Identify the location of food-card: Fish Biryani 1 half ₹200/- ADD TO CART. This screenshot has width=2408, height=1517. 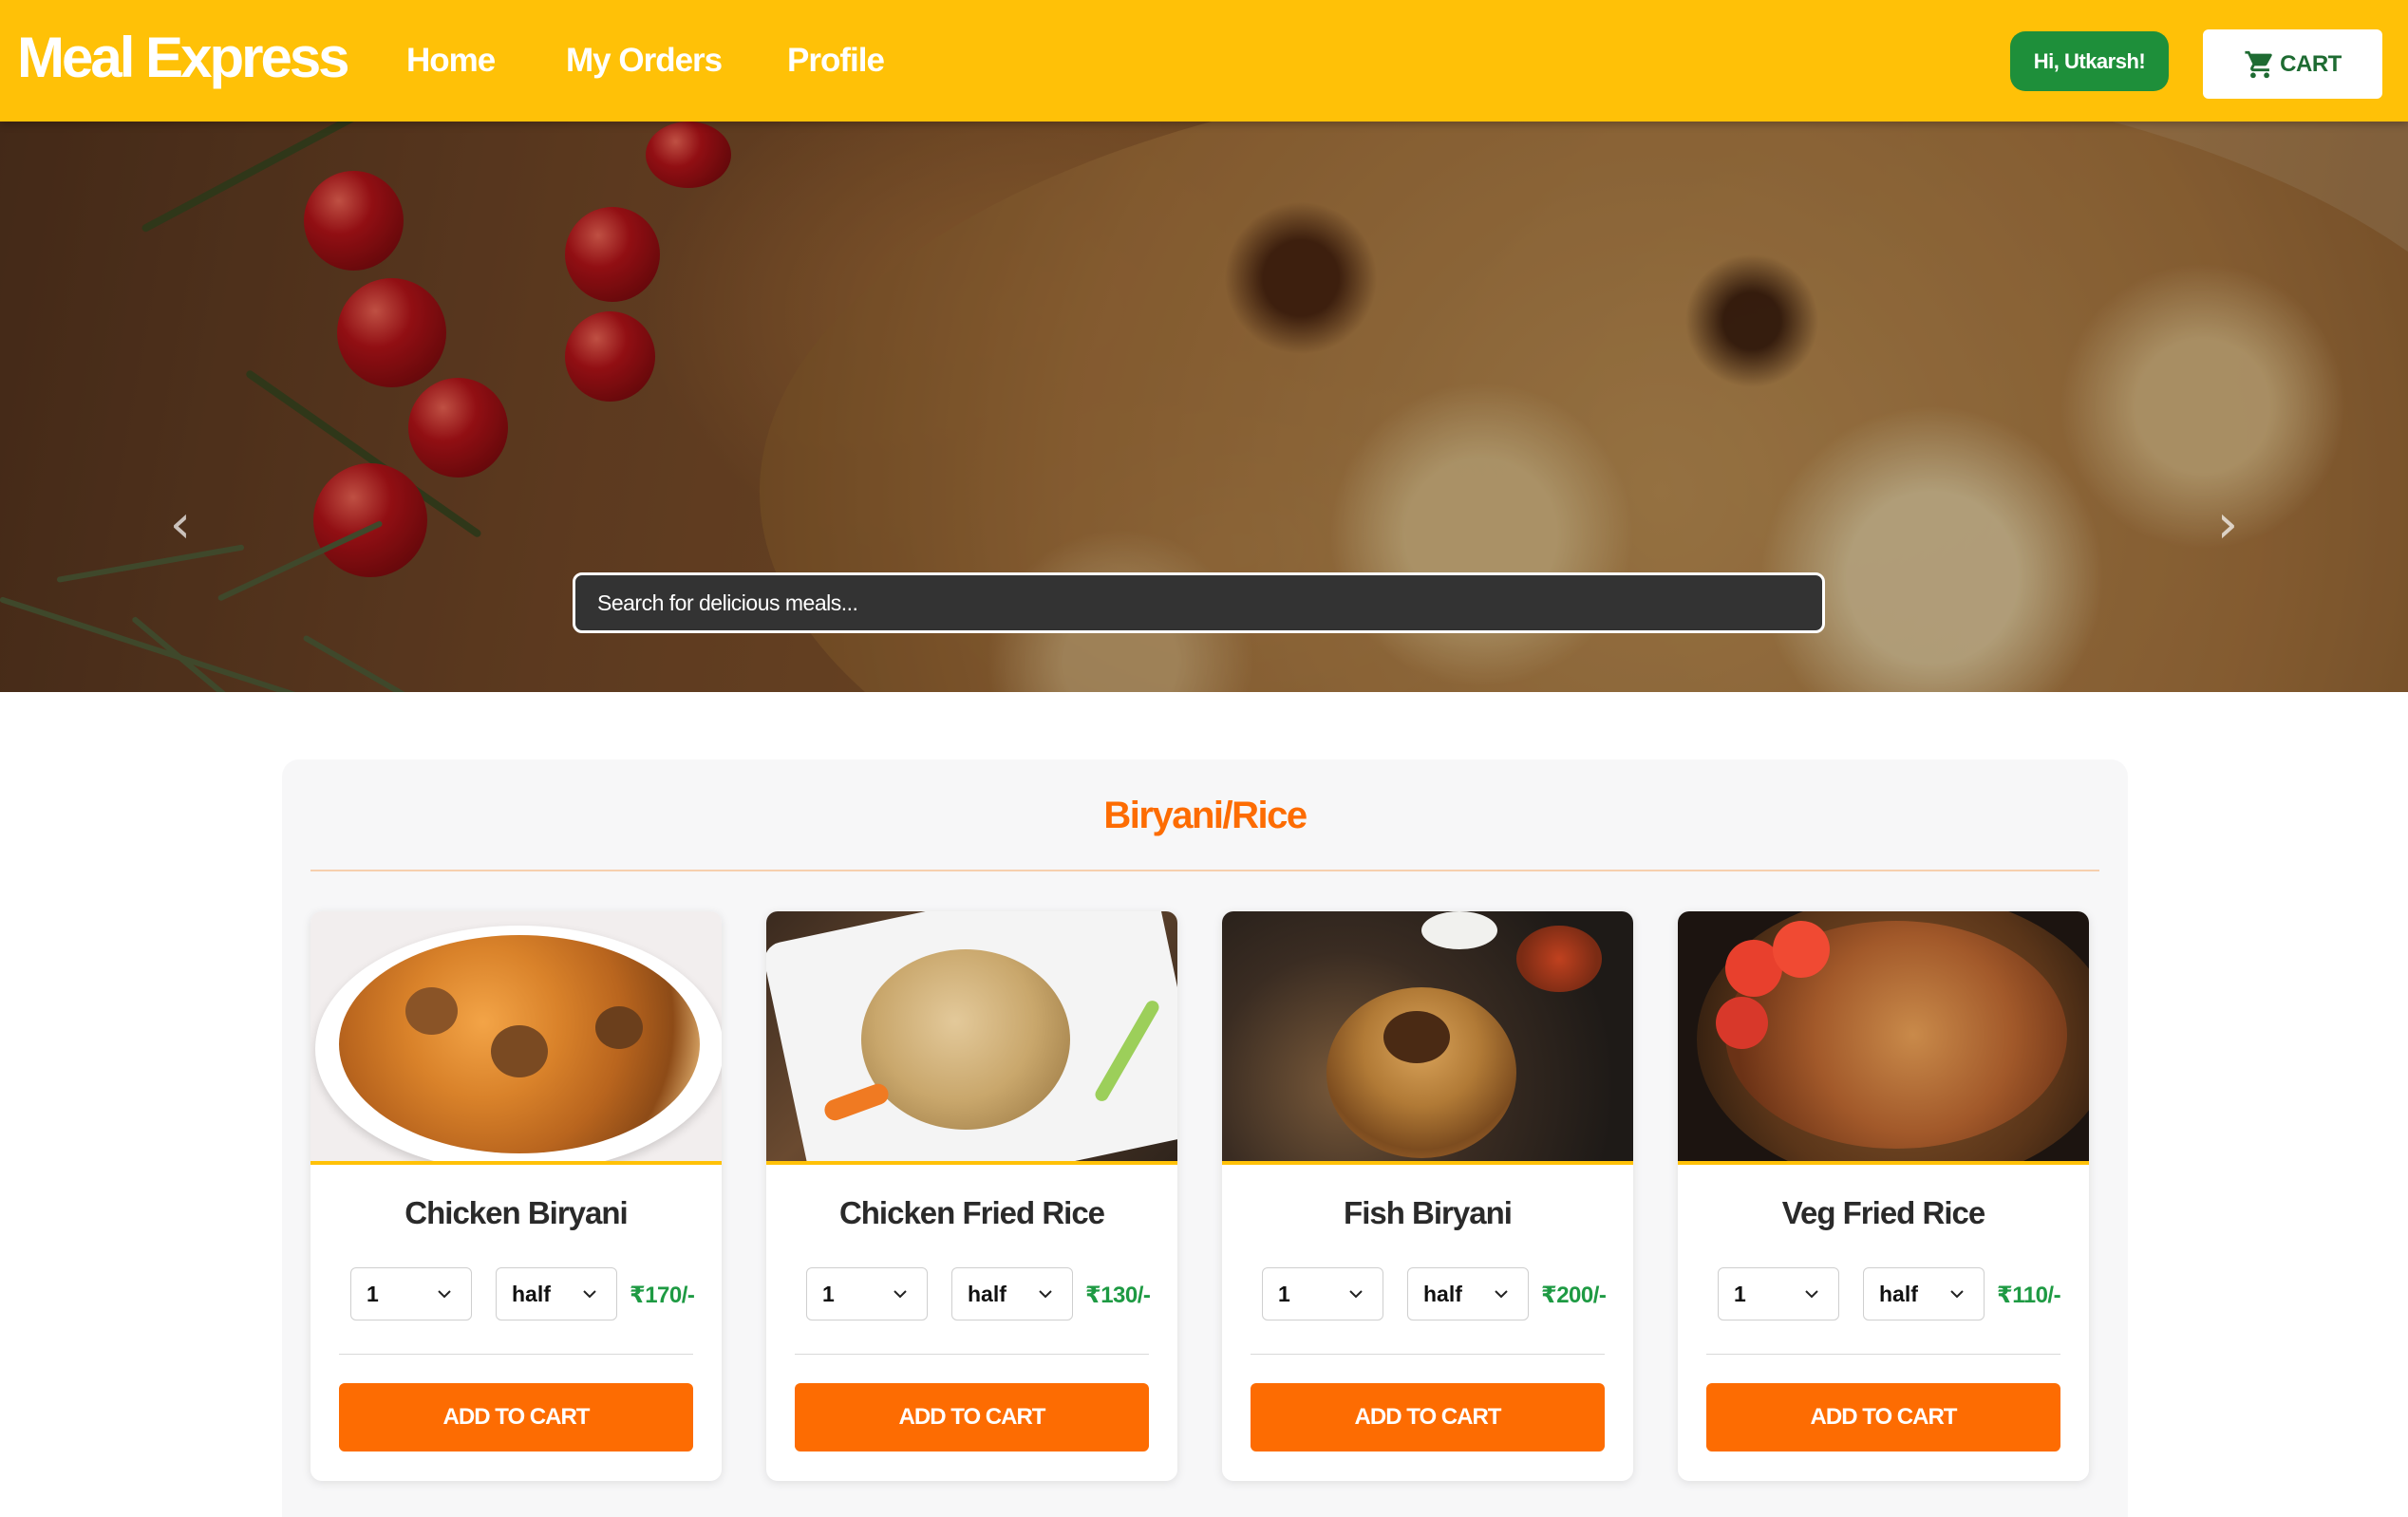
(1427, 1196).